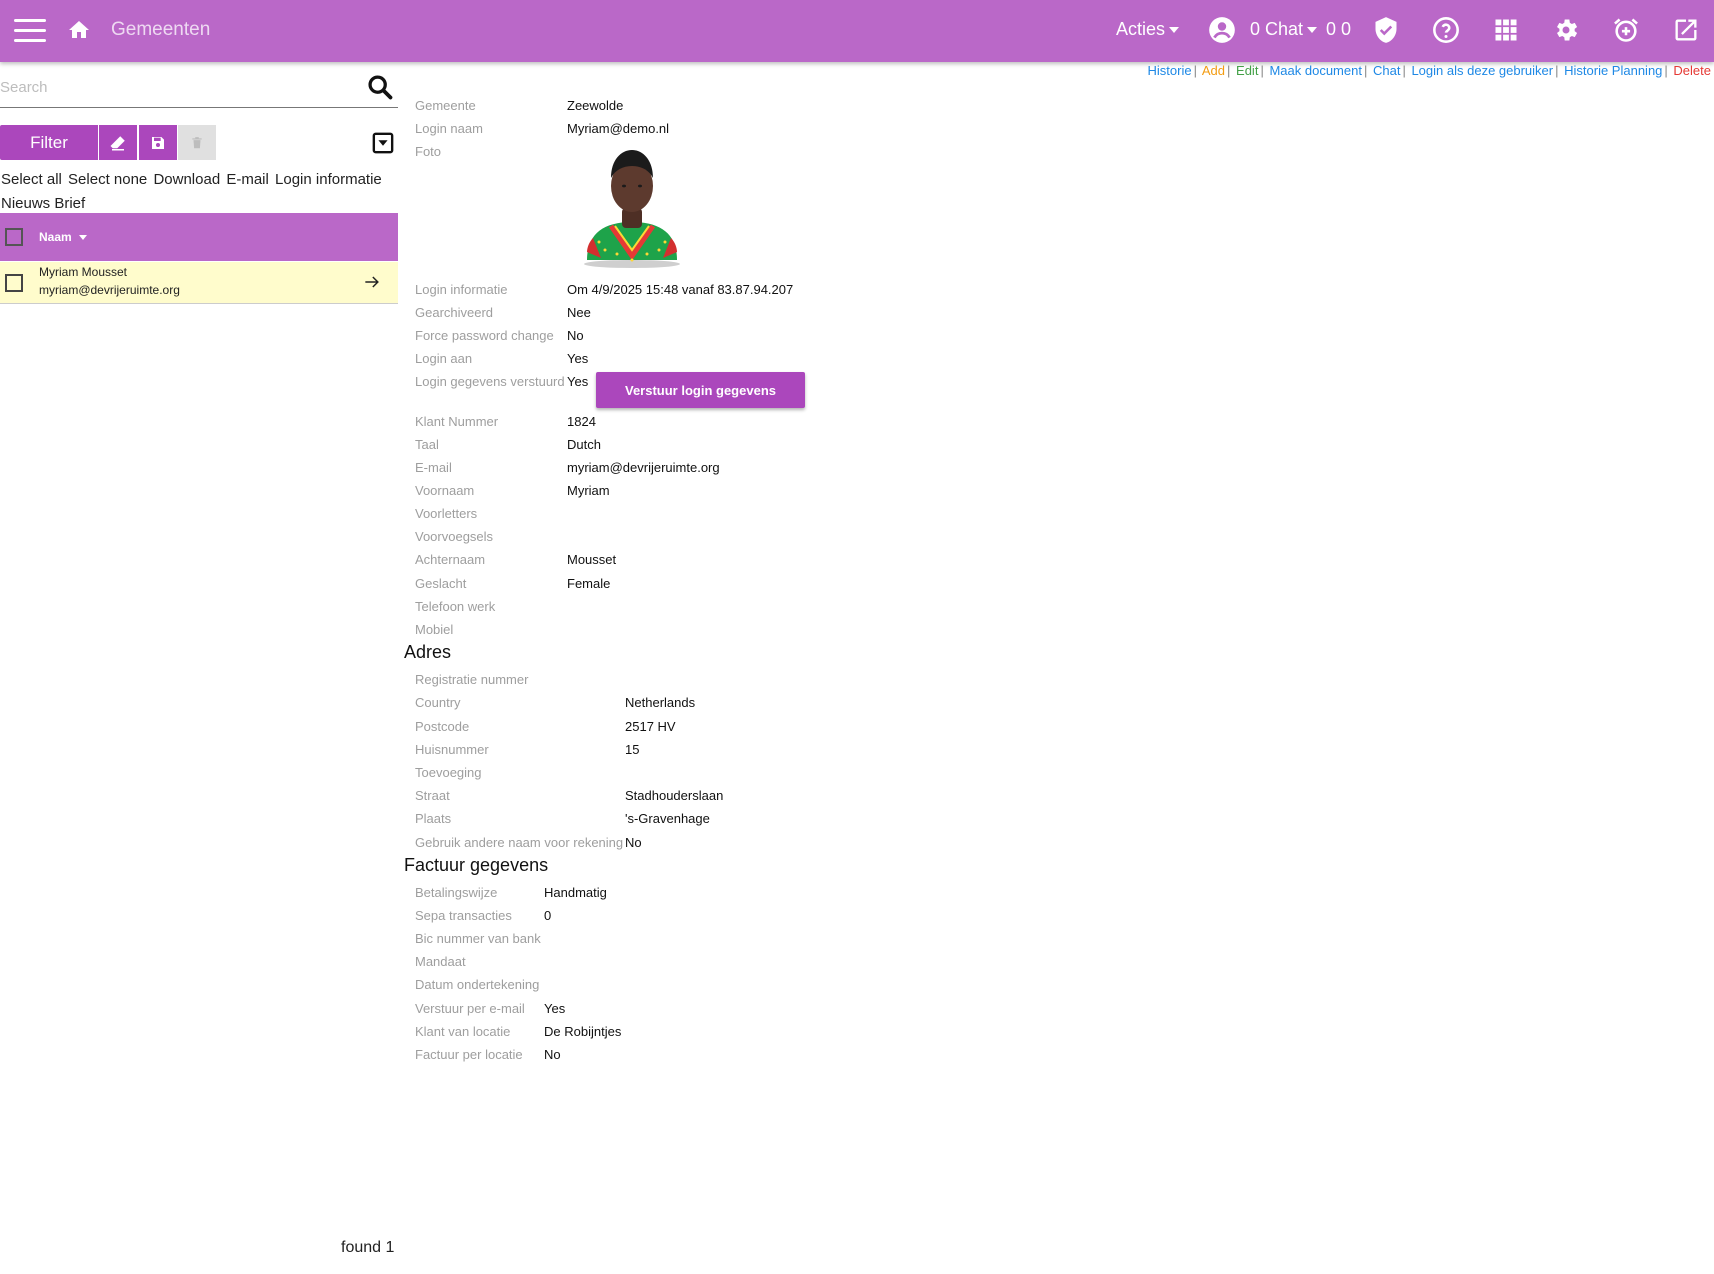 The image size is (1714, 1274). What do you see at coordinates (1686, 30) in the screenshot?
I see `open-external-icon` at bounding box center [1686, 30].